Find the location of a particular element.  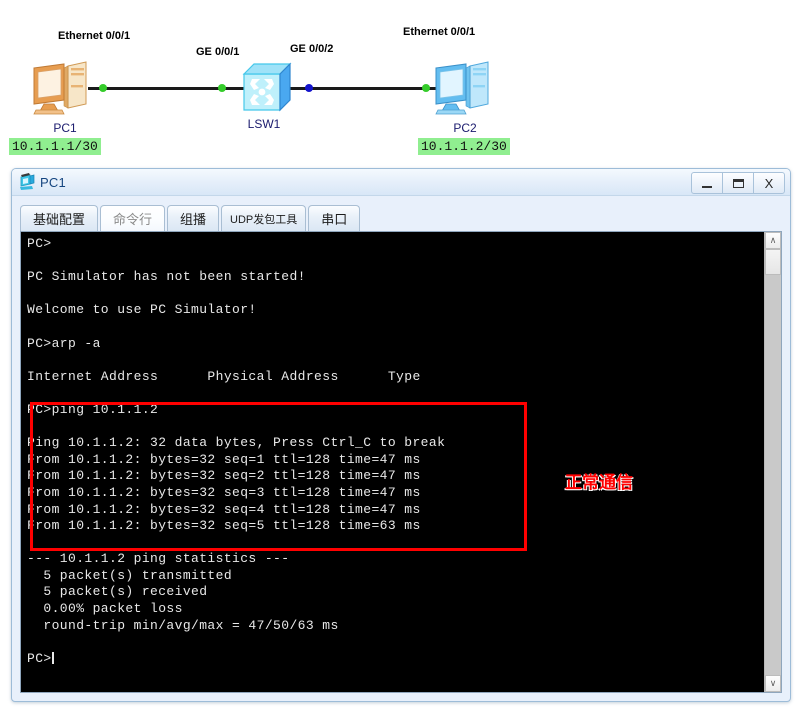

tab-label: UDP发包工具 is located at coordinates (264, 219).